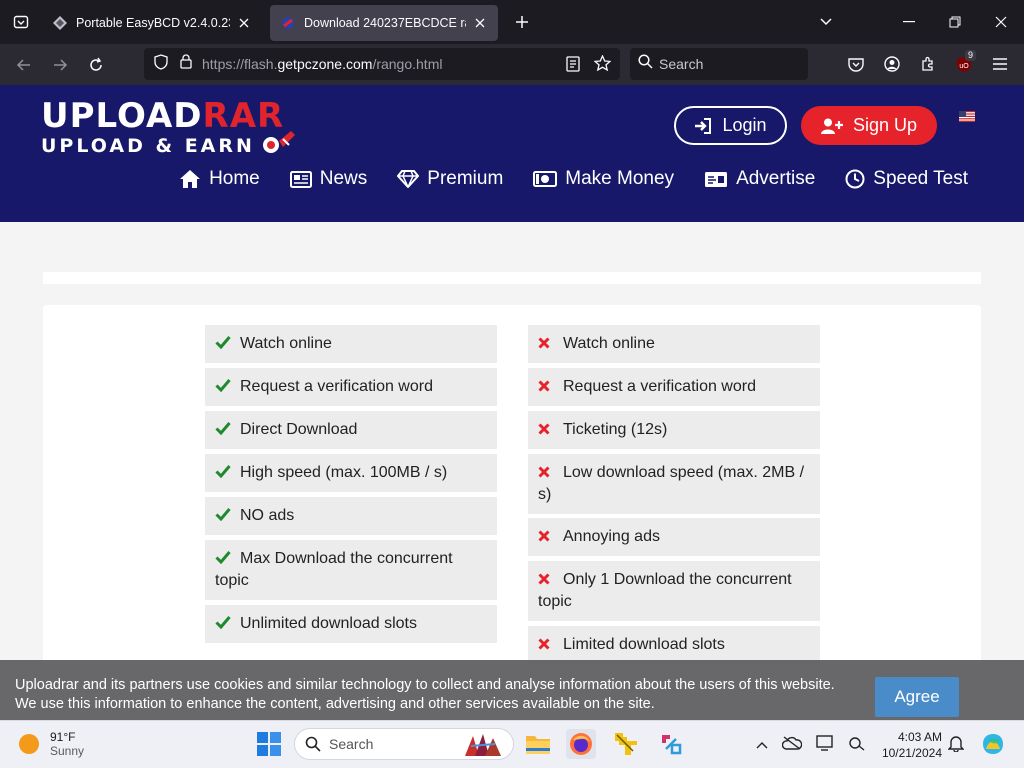  What do you see at coordinates (719, 64) in the screenshot?
I see `browser-search-input: Search` at bounding box center [719, 64].